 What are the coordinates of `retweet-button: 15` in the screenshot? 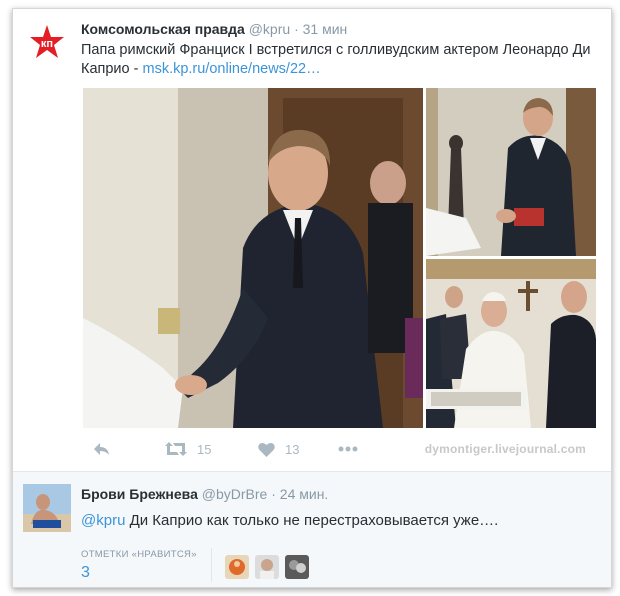 It's located at (188, 449).